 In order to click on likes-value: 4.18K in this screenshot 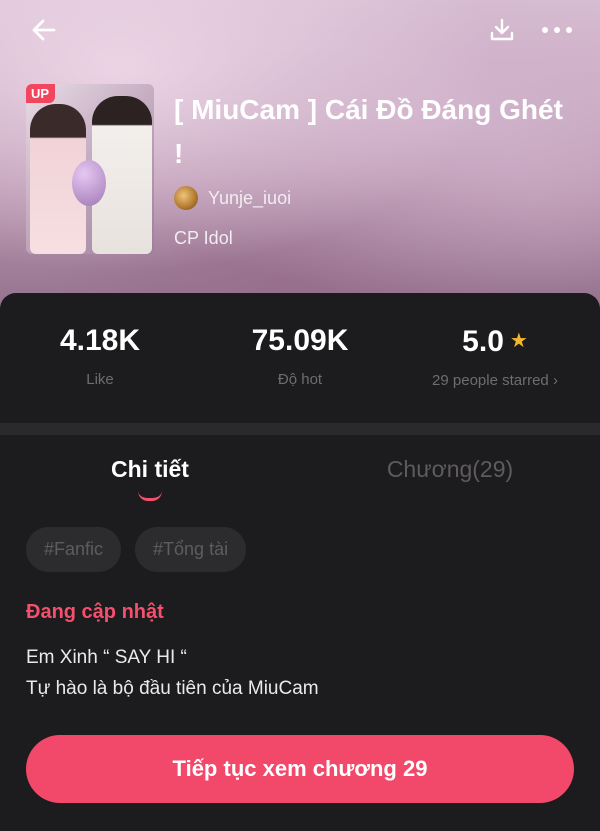, I will do `click(100, 340)`.